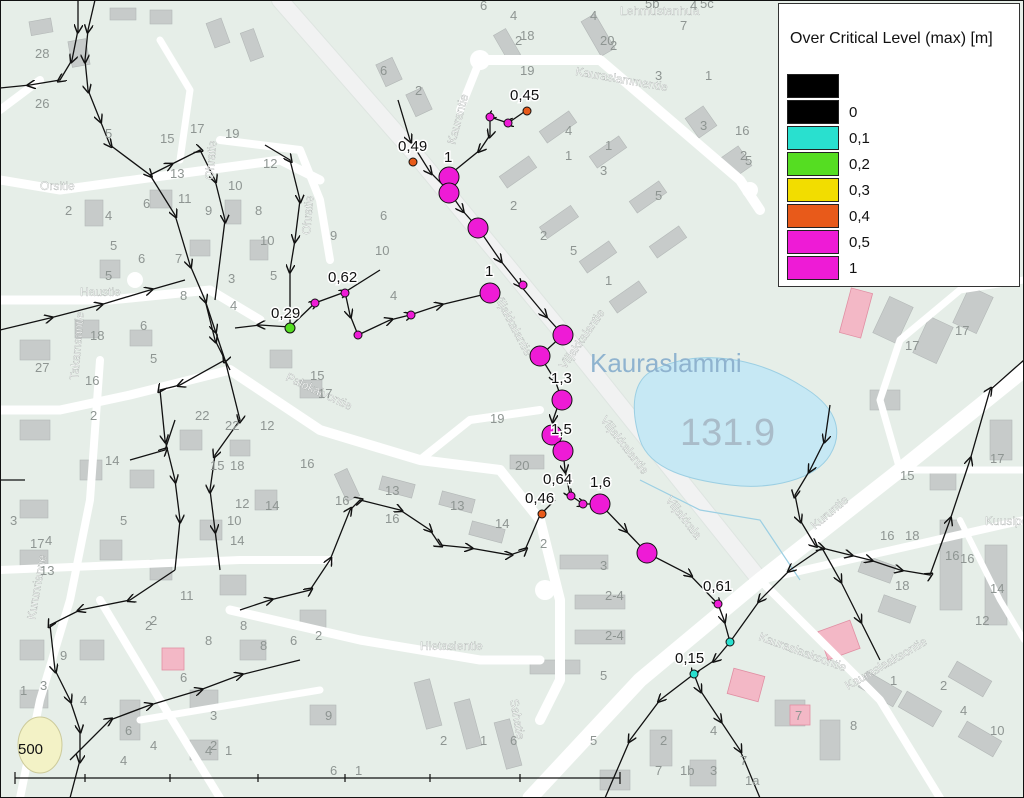 Image resolution: width=1024 pixels, height=798 pixels. I want to click on block-number-label: 11, so click(185, 198).